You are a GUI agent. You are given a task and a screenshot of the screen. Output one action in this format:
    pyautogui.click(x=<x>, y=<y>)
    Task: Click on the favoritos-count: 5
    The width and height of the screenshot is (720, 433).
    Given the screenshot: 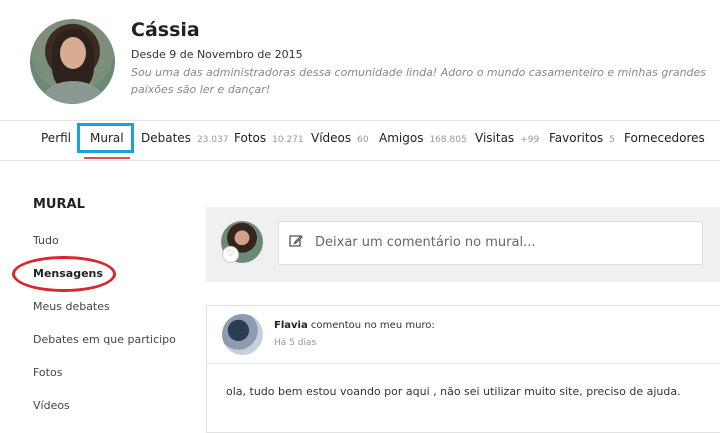 What is the action you would take?
    pyautogui.click(x=612, y=140)
    